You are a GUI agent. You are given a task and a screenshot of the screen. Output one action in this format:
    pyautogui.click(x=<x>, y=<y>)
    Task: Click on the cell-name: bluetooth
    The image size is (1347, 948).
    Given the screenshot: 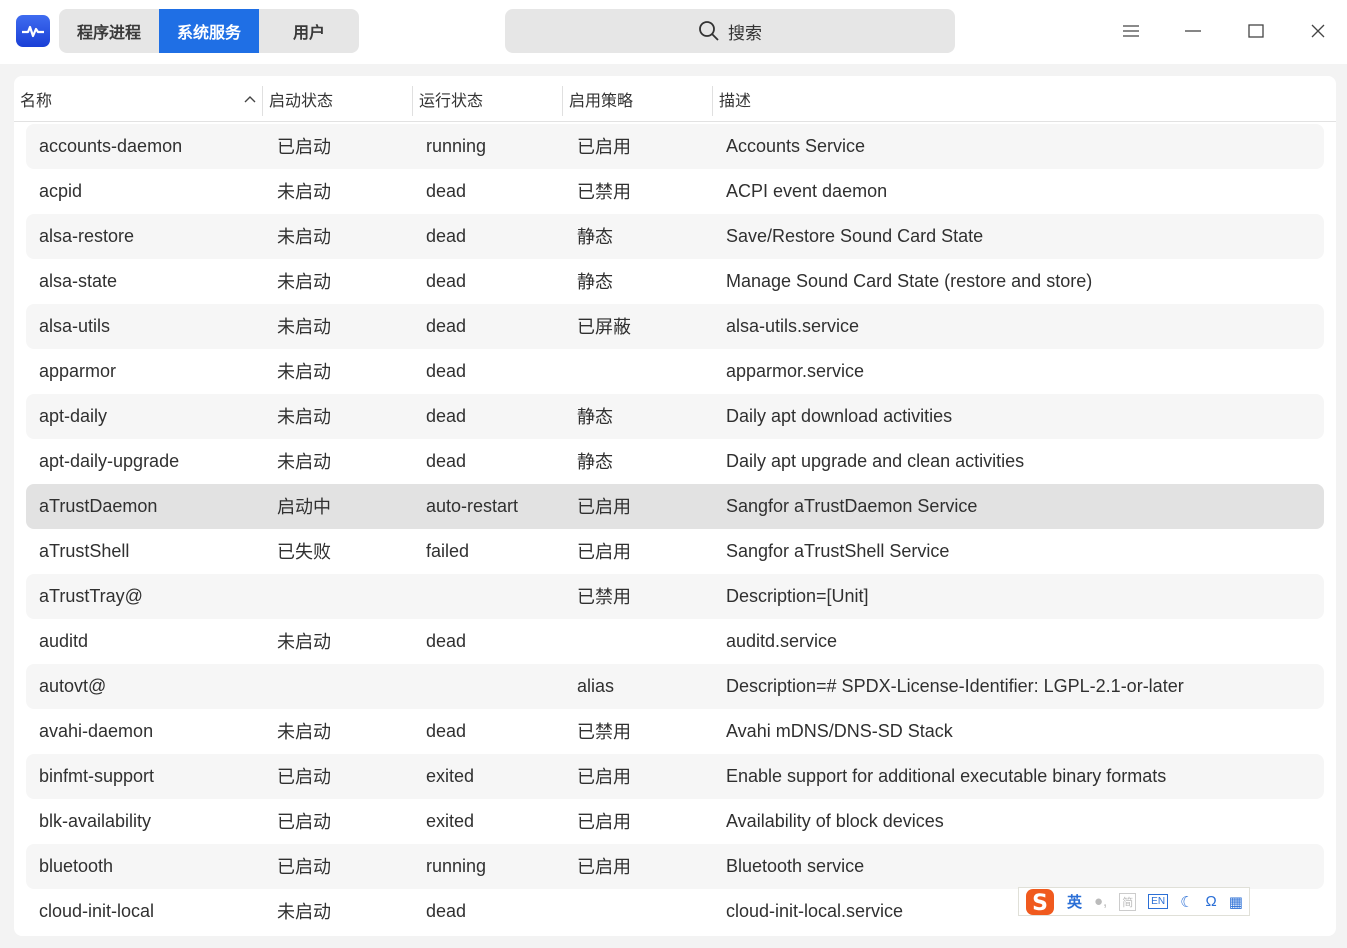 What is the action you would take?
    pyautogui.click(x=76, y=865)
    